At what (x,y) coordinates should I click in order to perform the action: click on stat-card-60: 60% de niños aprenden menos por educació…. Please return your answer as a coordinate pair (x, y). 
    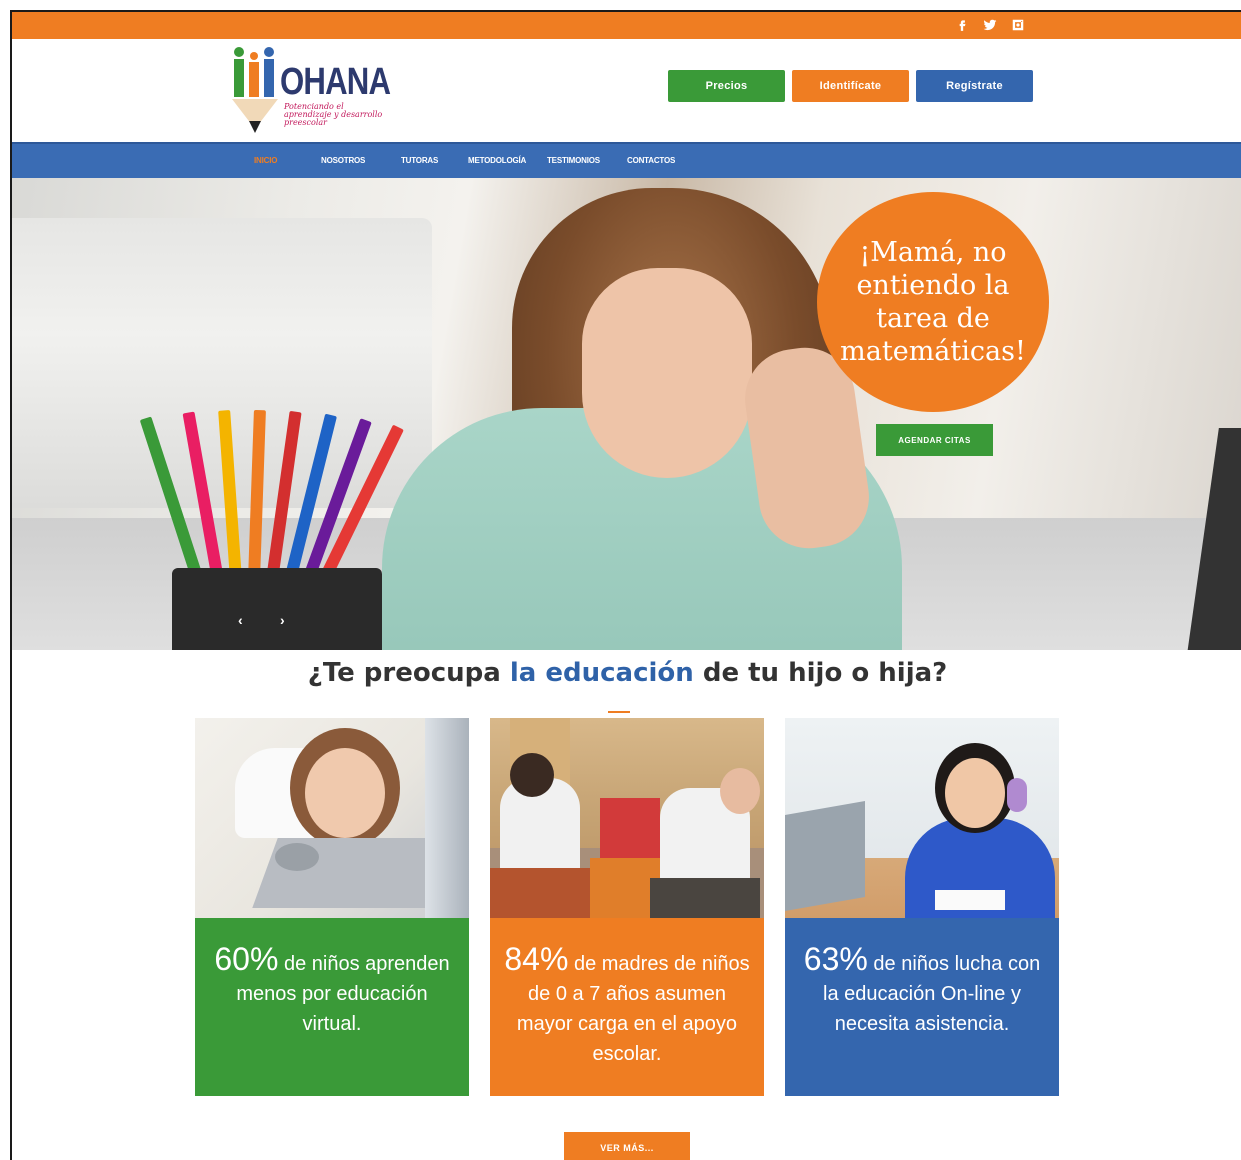
    Looking at the image, I should click on (332, 907).